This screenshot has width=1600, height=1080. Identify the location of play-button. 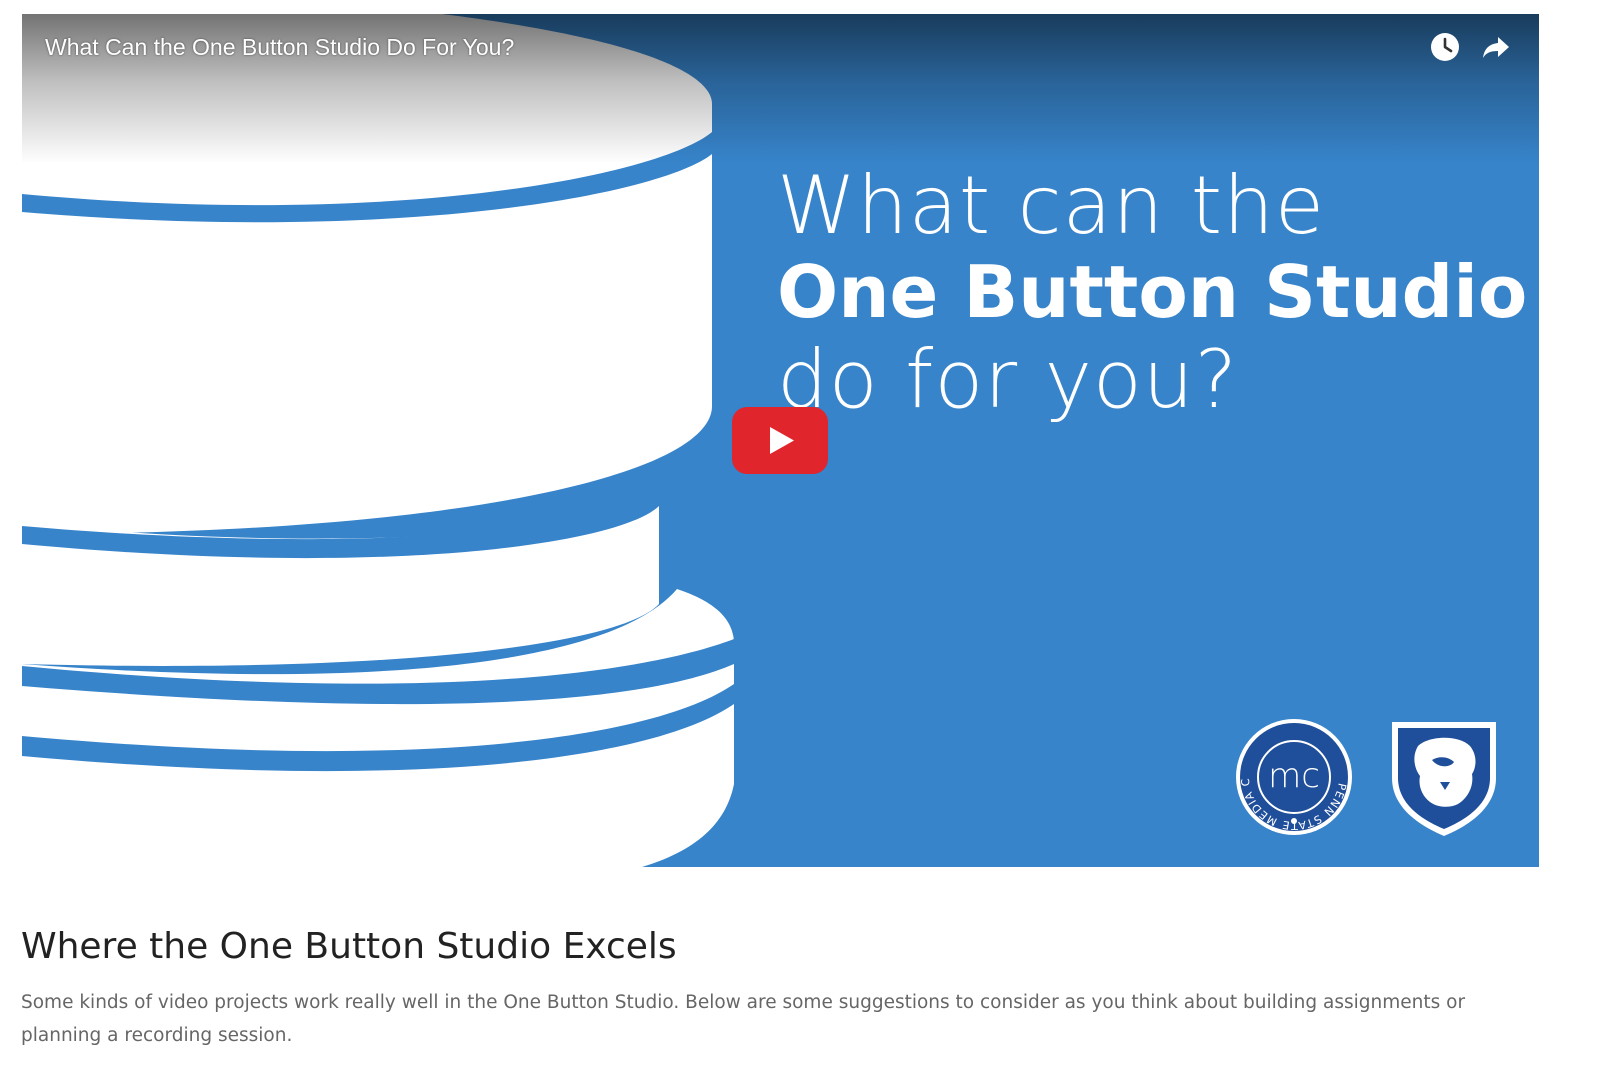
(780, 440).